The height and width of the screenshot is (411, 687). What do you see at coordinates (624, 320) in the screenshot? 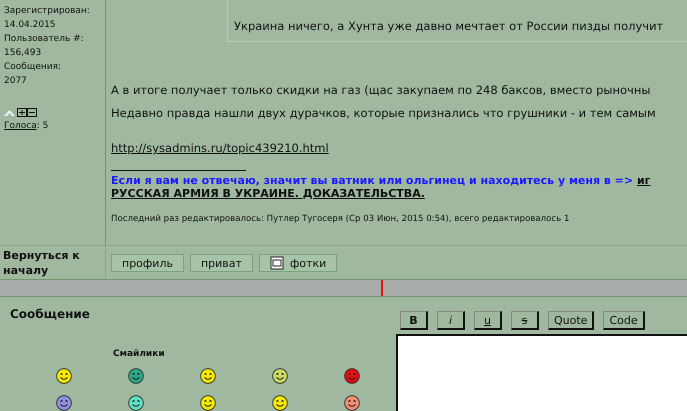
I see `format-button: Code` at bounding box center [624, 320].